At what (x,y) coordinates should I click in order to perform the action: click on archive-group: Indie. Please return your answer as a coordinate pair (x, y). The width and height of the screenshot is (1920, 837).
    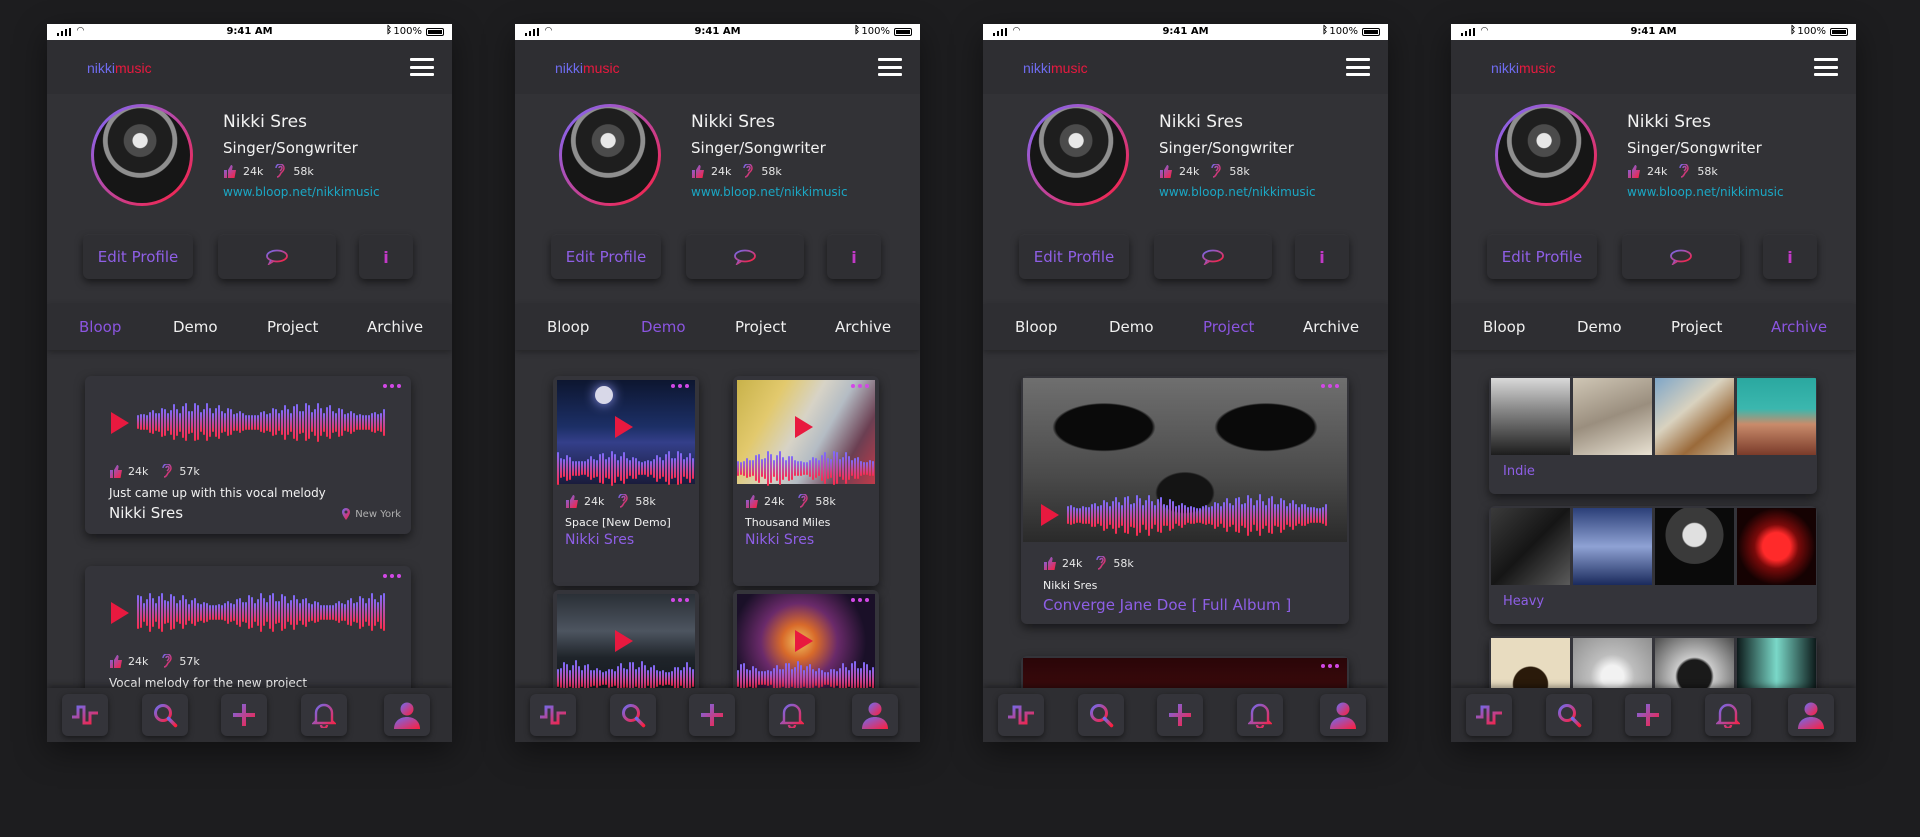
    Looking at the image, I should click on (1653, 435).